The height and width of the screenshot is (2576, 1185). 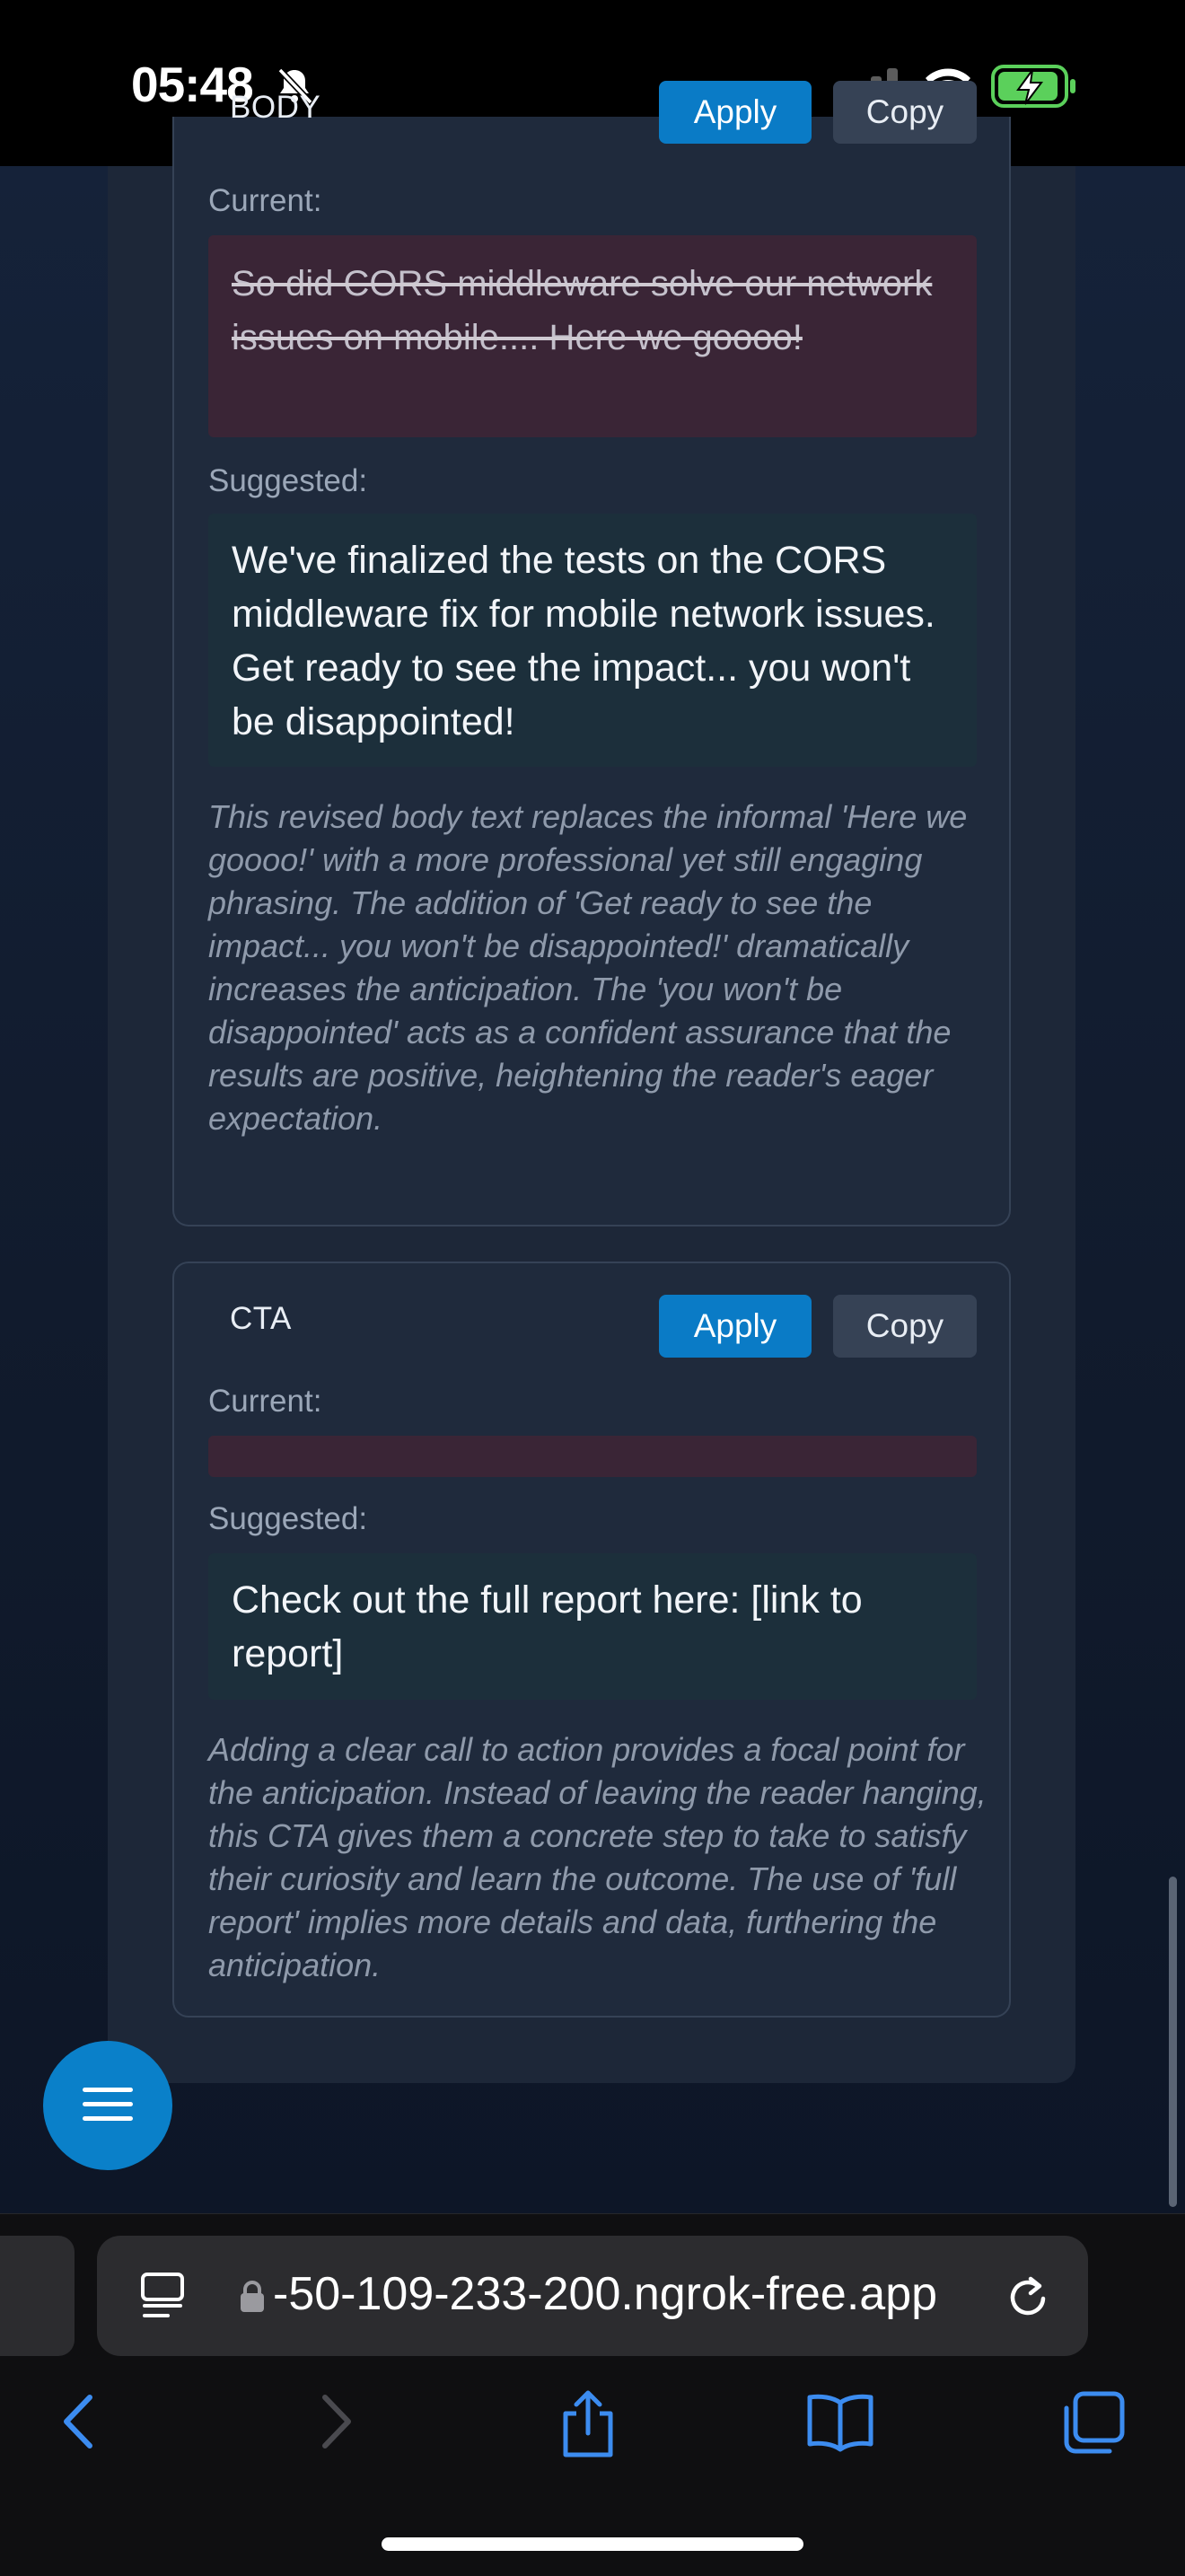 I want to click on cta-copy-button: Copy, so click(x=905, y=1326).